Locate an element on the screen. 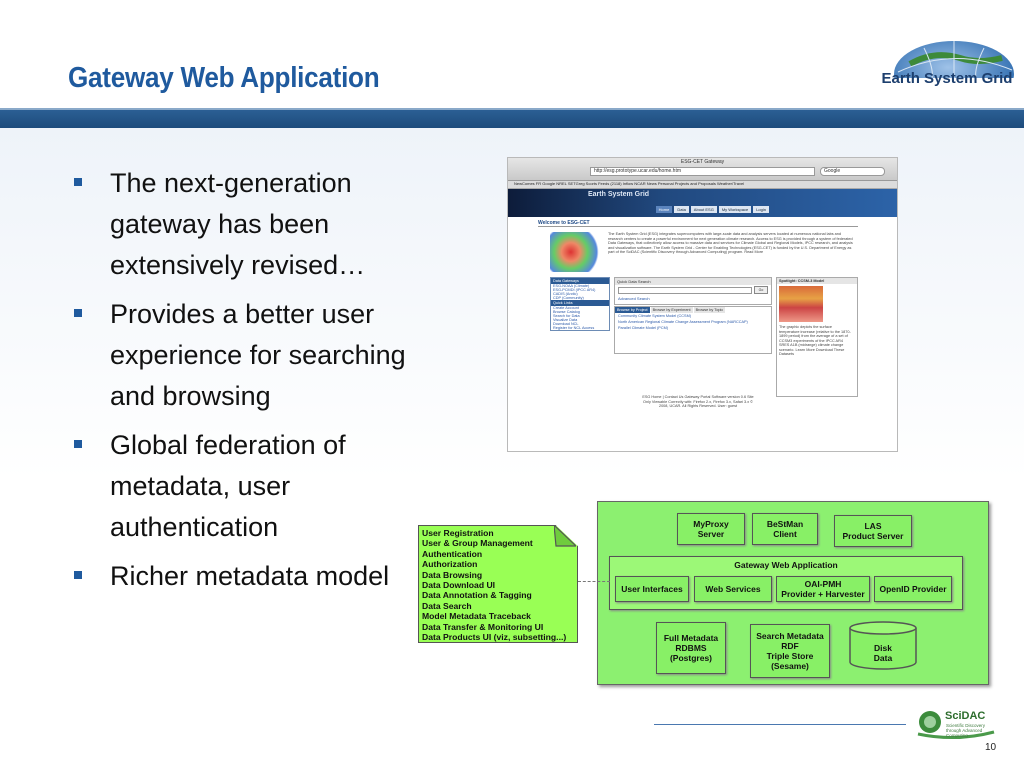  full-metadata-box: Full Metadata RDBMS (Postgres) is located at coordinates (691, 648).